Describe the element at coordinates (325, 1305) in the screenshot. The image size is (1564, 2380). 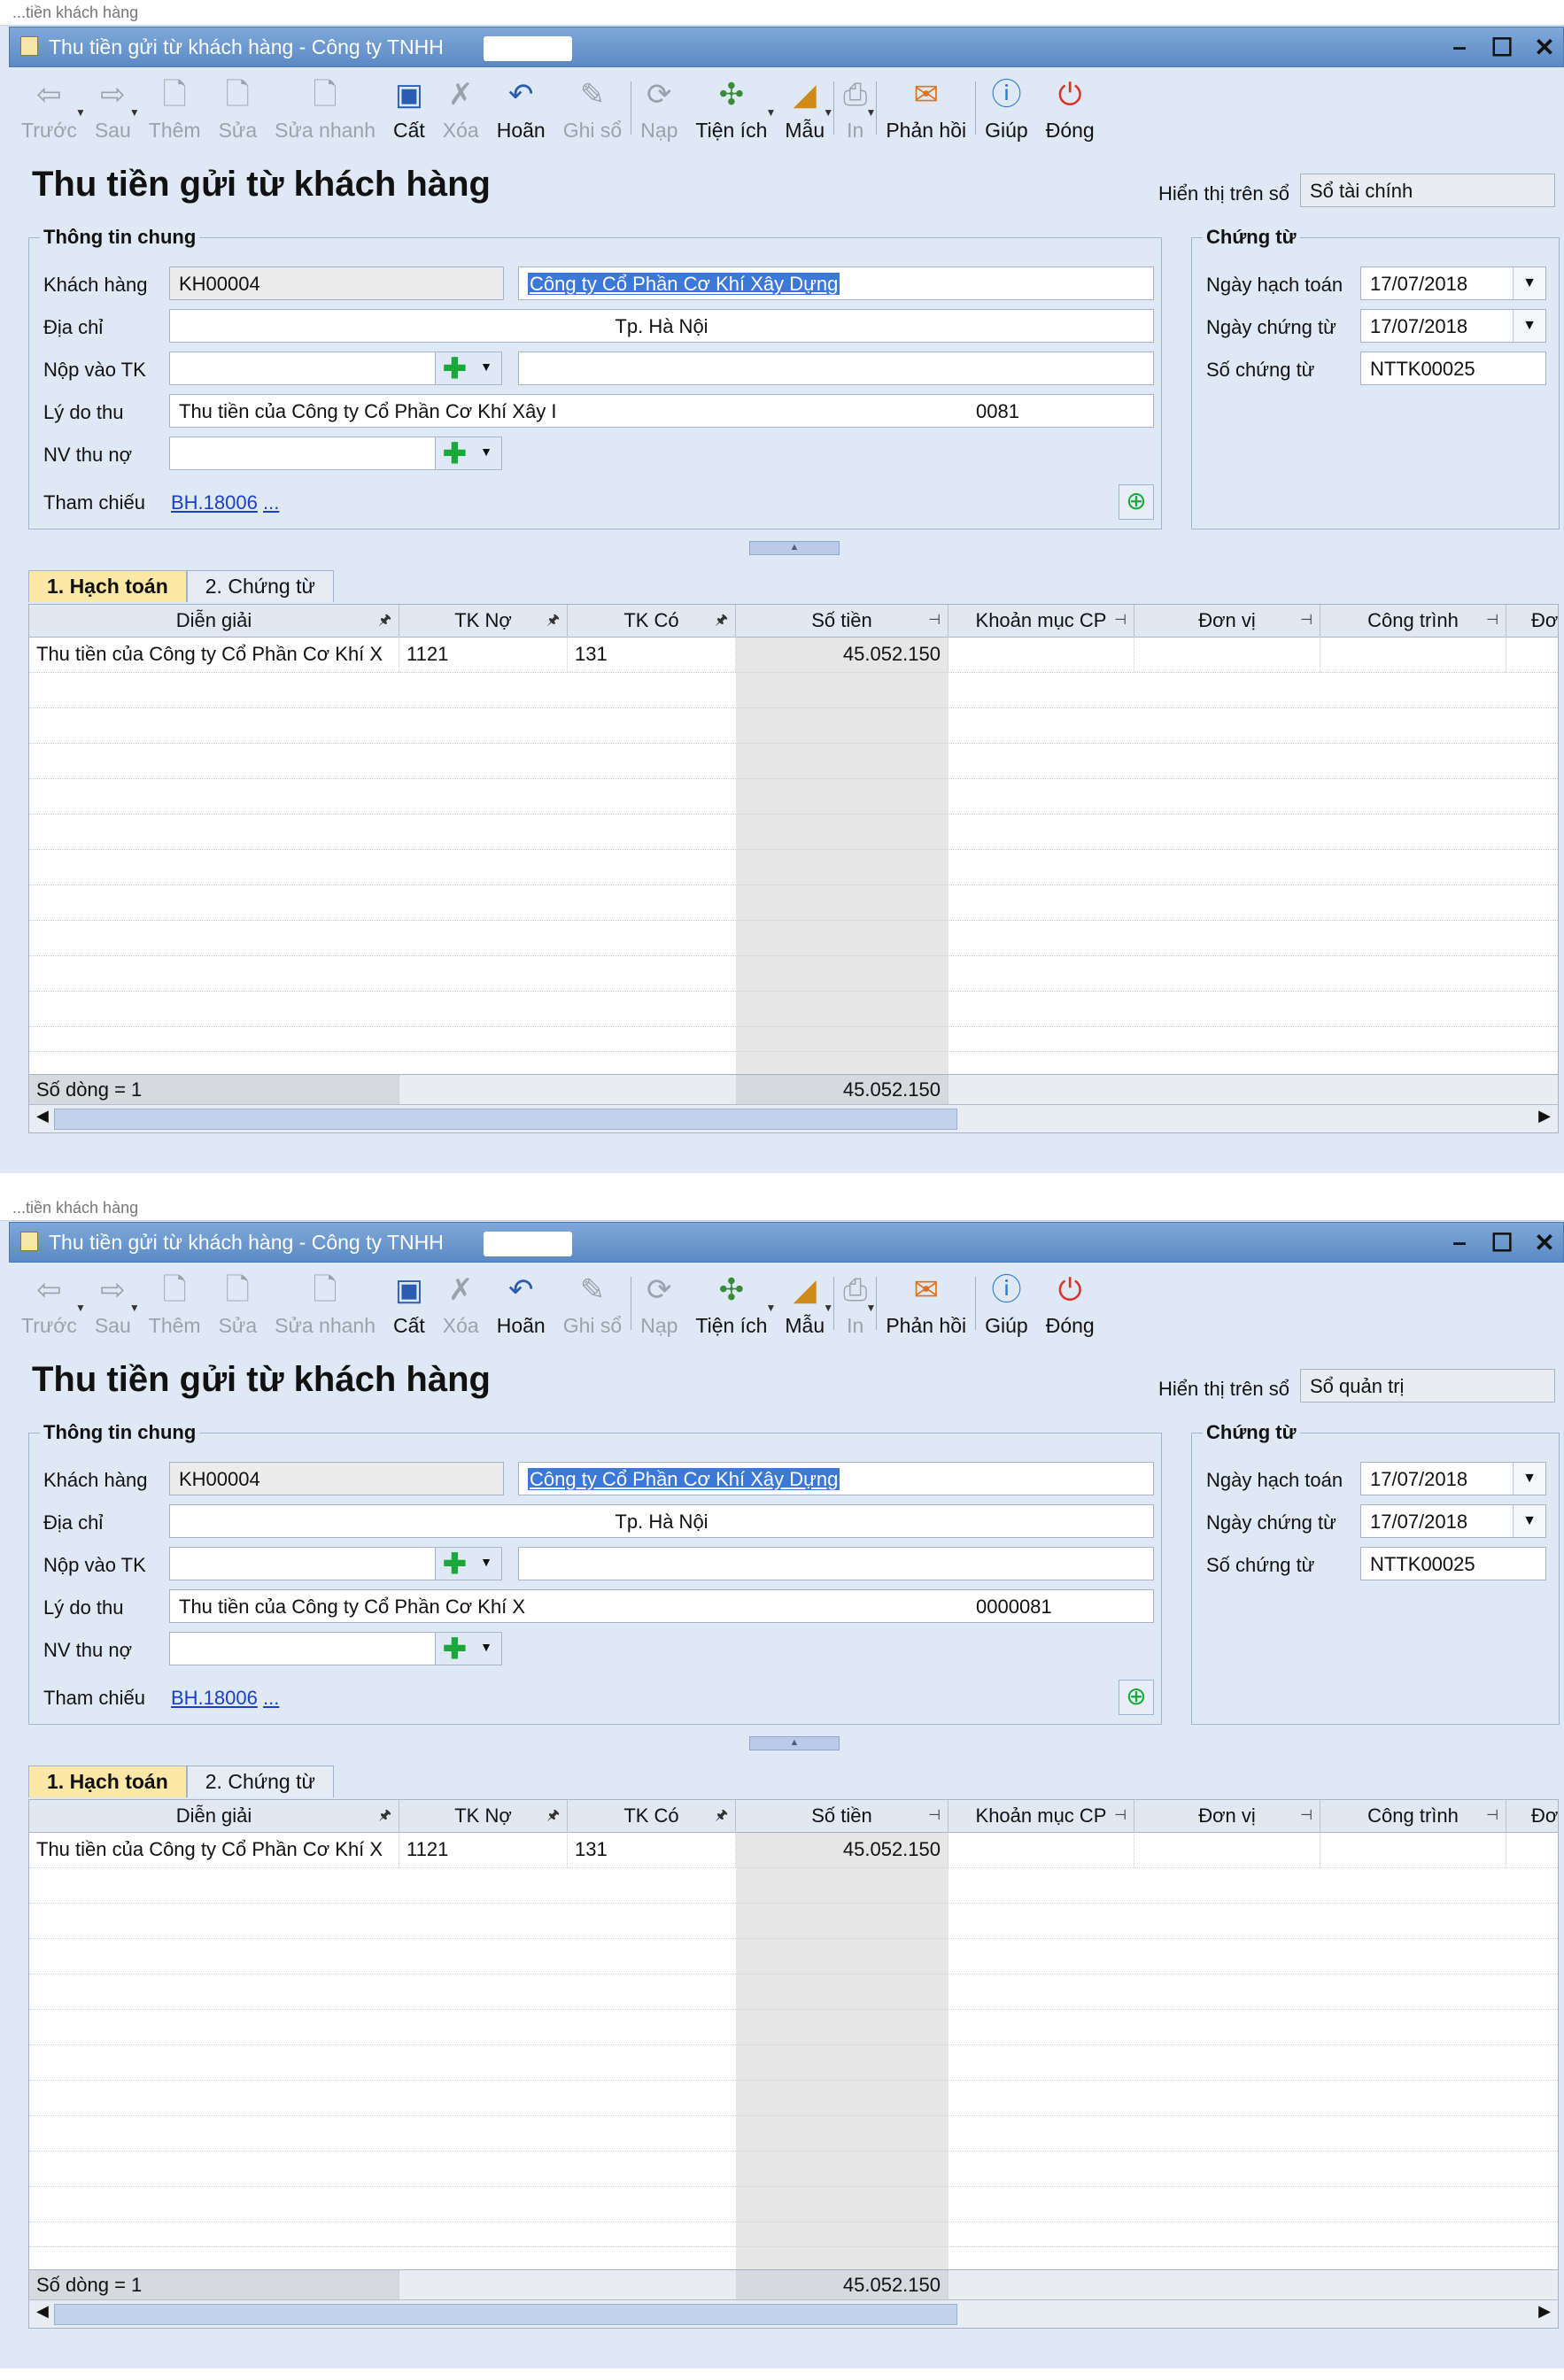
I see `quick-edit-button: 🗋 Sửa nhanh` at that location.